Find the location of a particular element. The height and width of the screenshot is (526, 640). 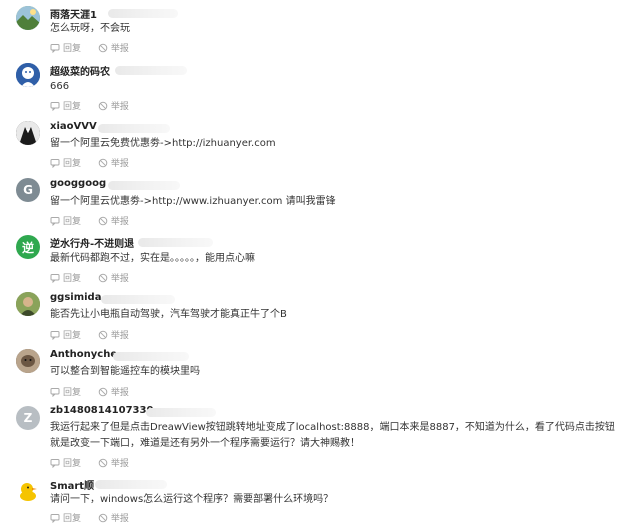

suit-avatar-icon is located at coordinates (28, 133).